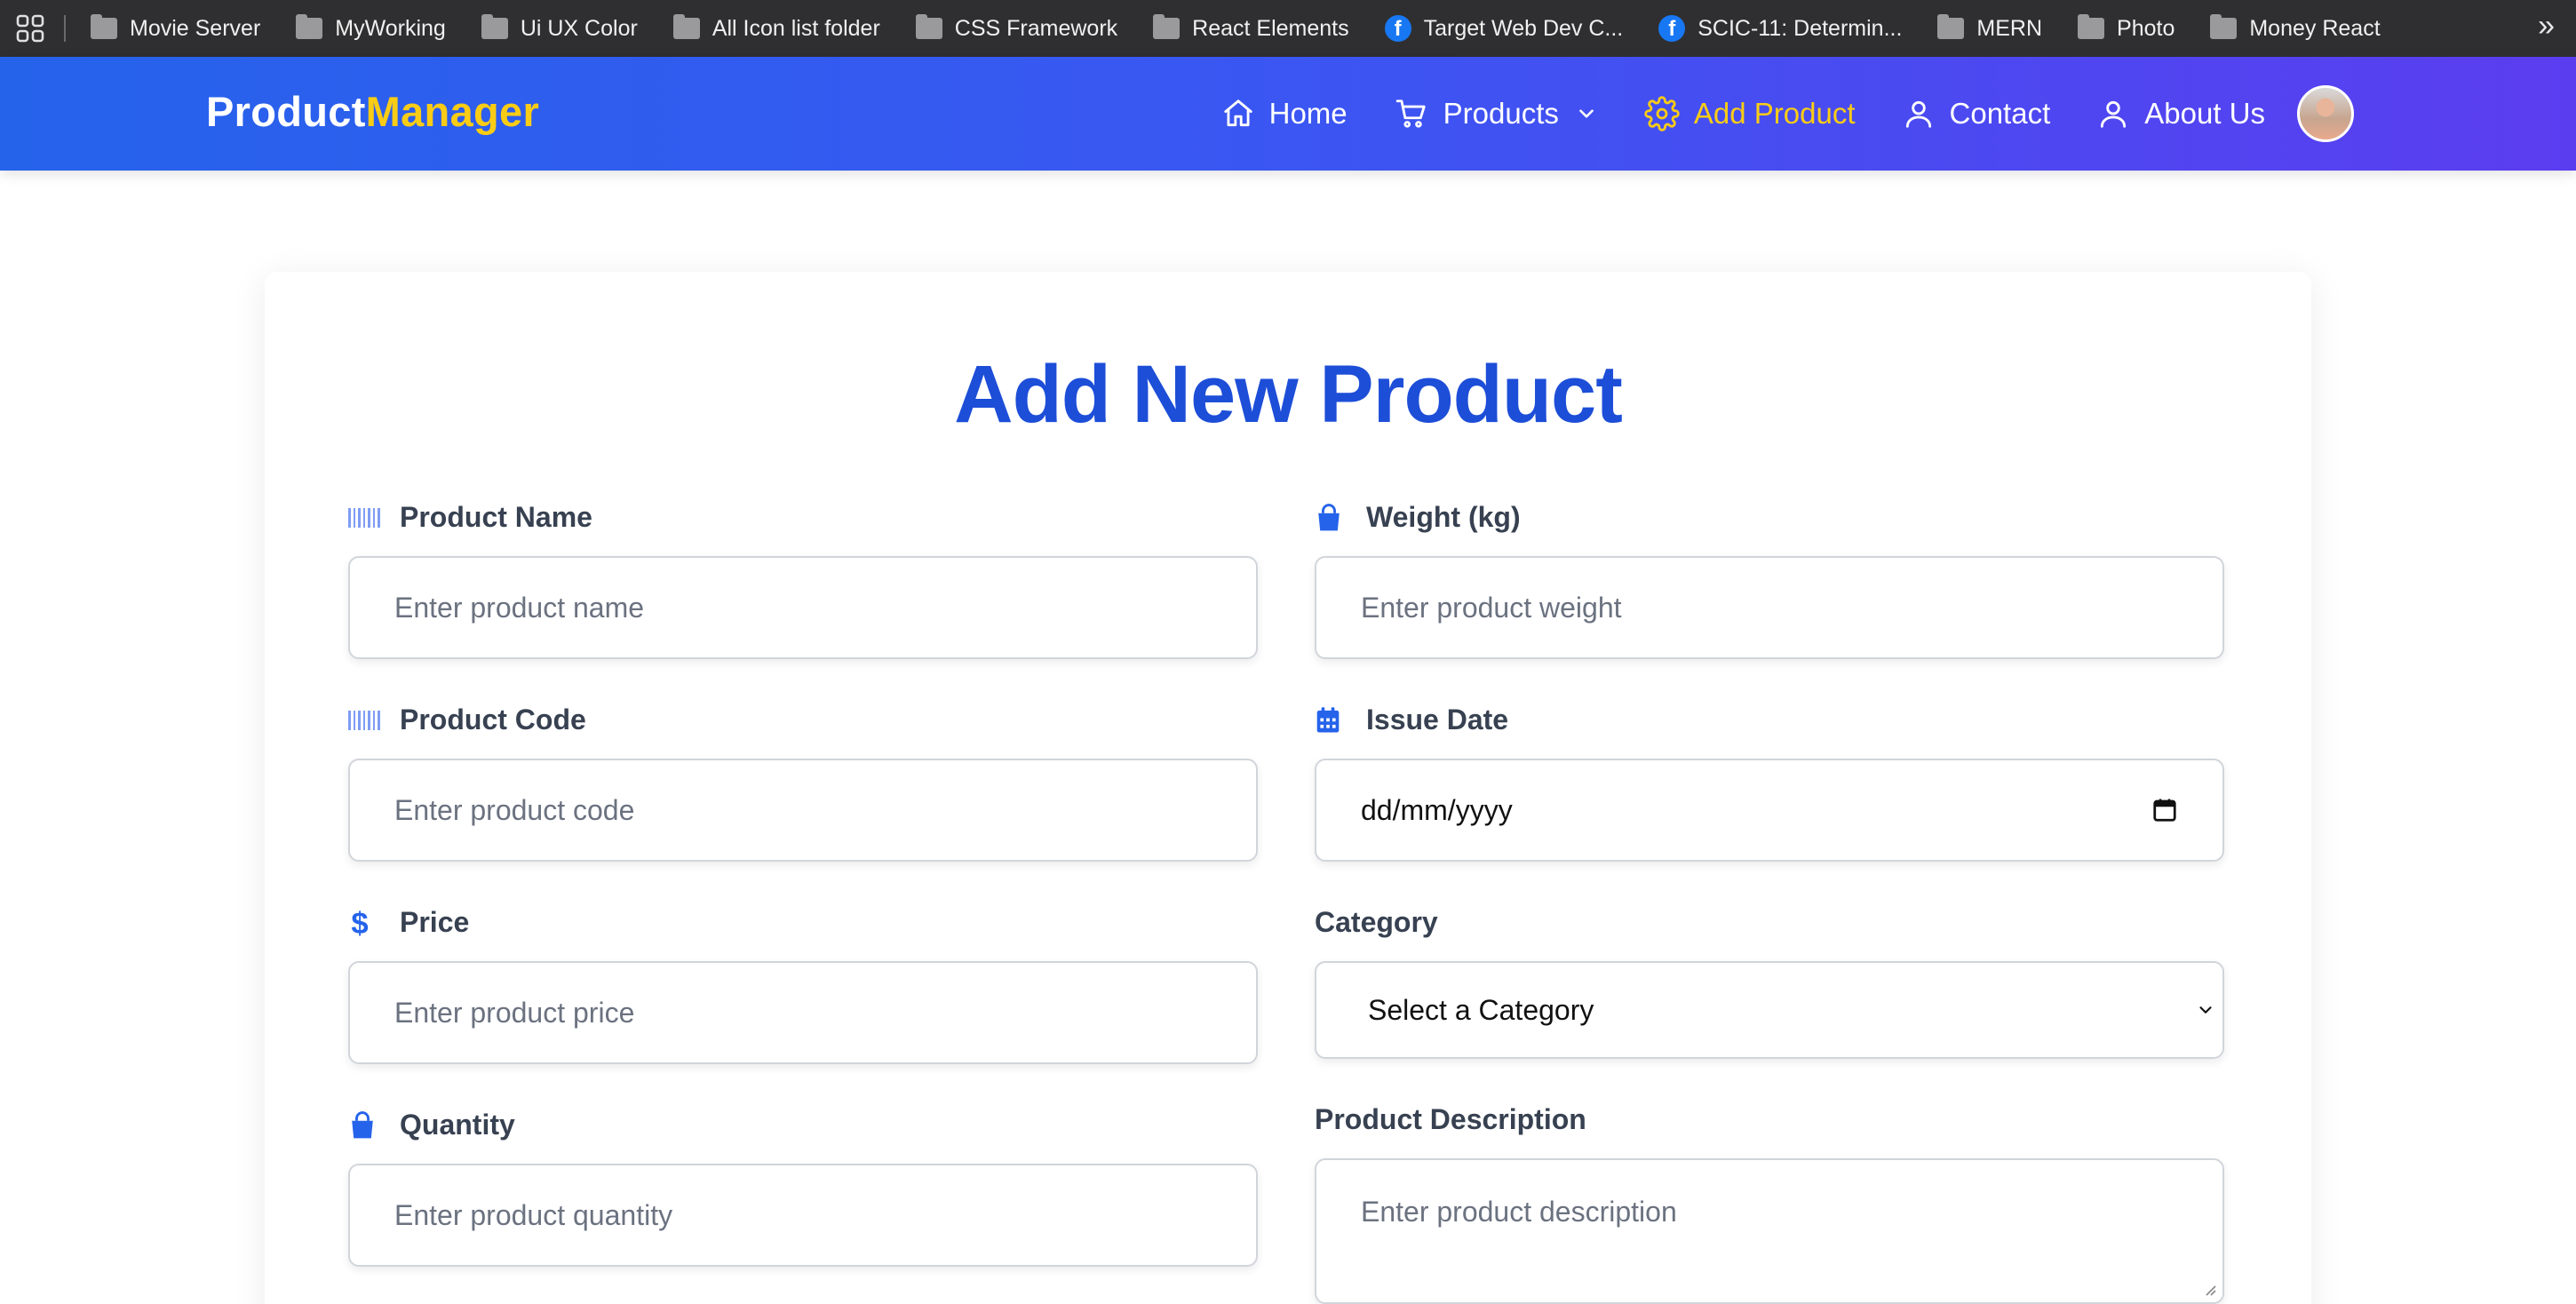 This screenshot has width=2576, height=1304. Describe the element at coordinates (579, 28) in the screenshot. I see `bookmark-label: Ui UX Color` at that location.